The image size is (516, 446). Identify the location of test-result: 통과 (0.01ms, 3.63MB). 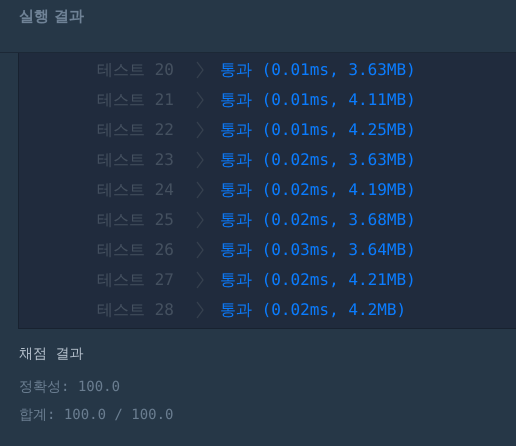
(318, 70).